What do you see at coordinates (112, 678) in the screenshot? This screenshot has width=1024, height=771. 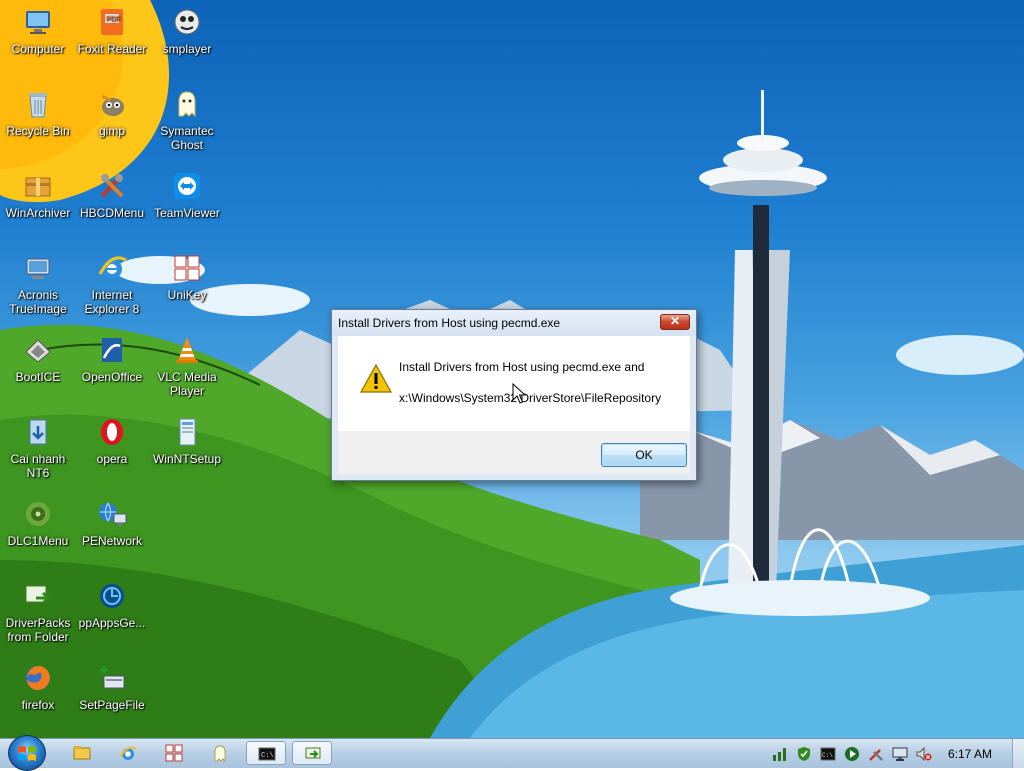 I see `pagefile-icon` at bounding box center [112, 678].